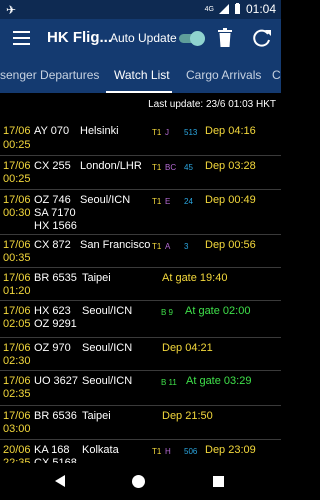 This screenshot has height=500, width=320. I want to click on tab-watch-list: Watch List, so click(142, 75).